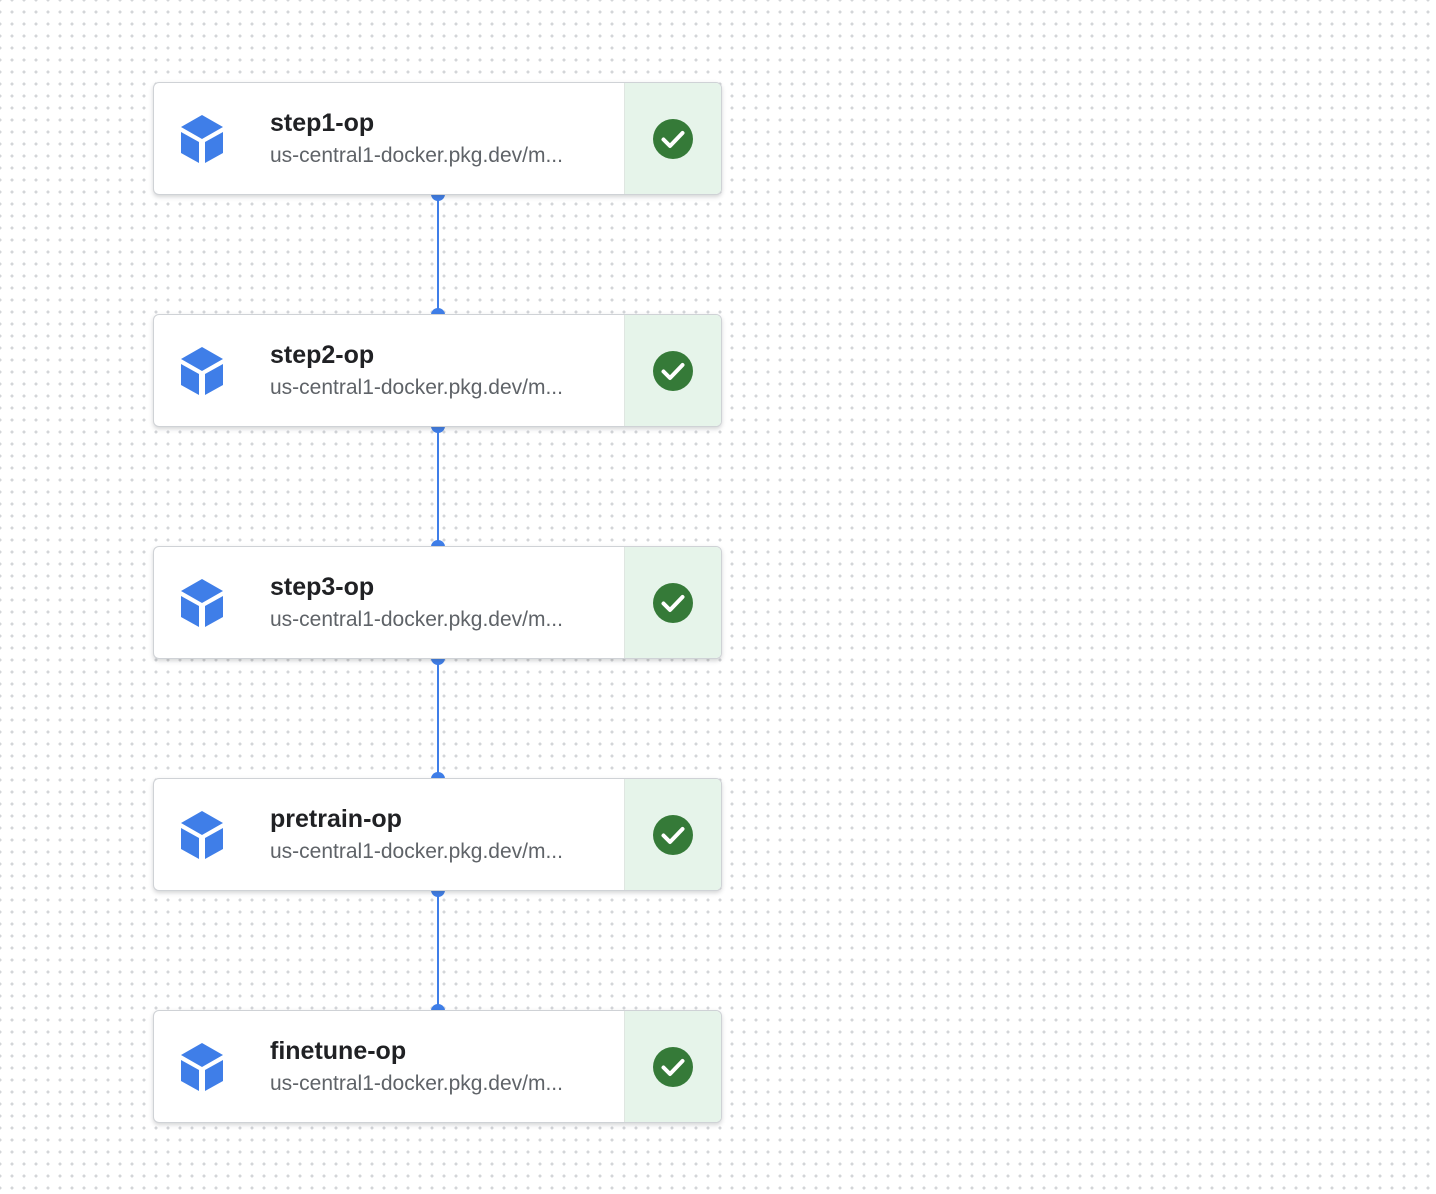  What do you see at coordinates (322, 586) in the screenshot?
I see `node-title: step3-op` at bounding box center [322, 586].